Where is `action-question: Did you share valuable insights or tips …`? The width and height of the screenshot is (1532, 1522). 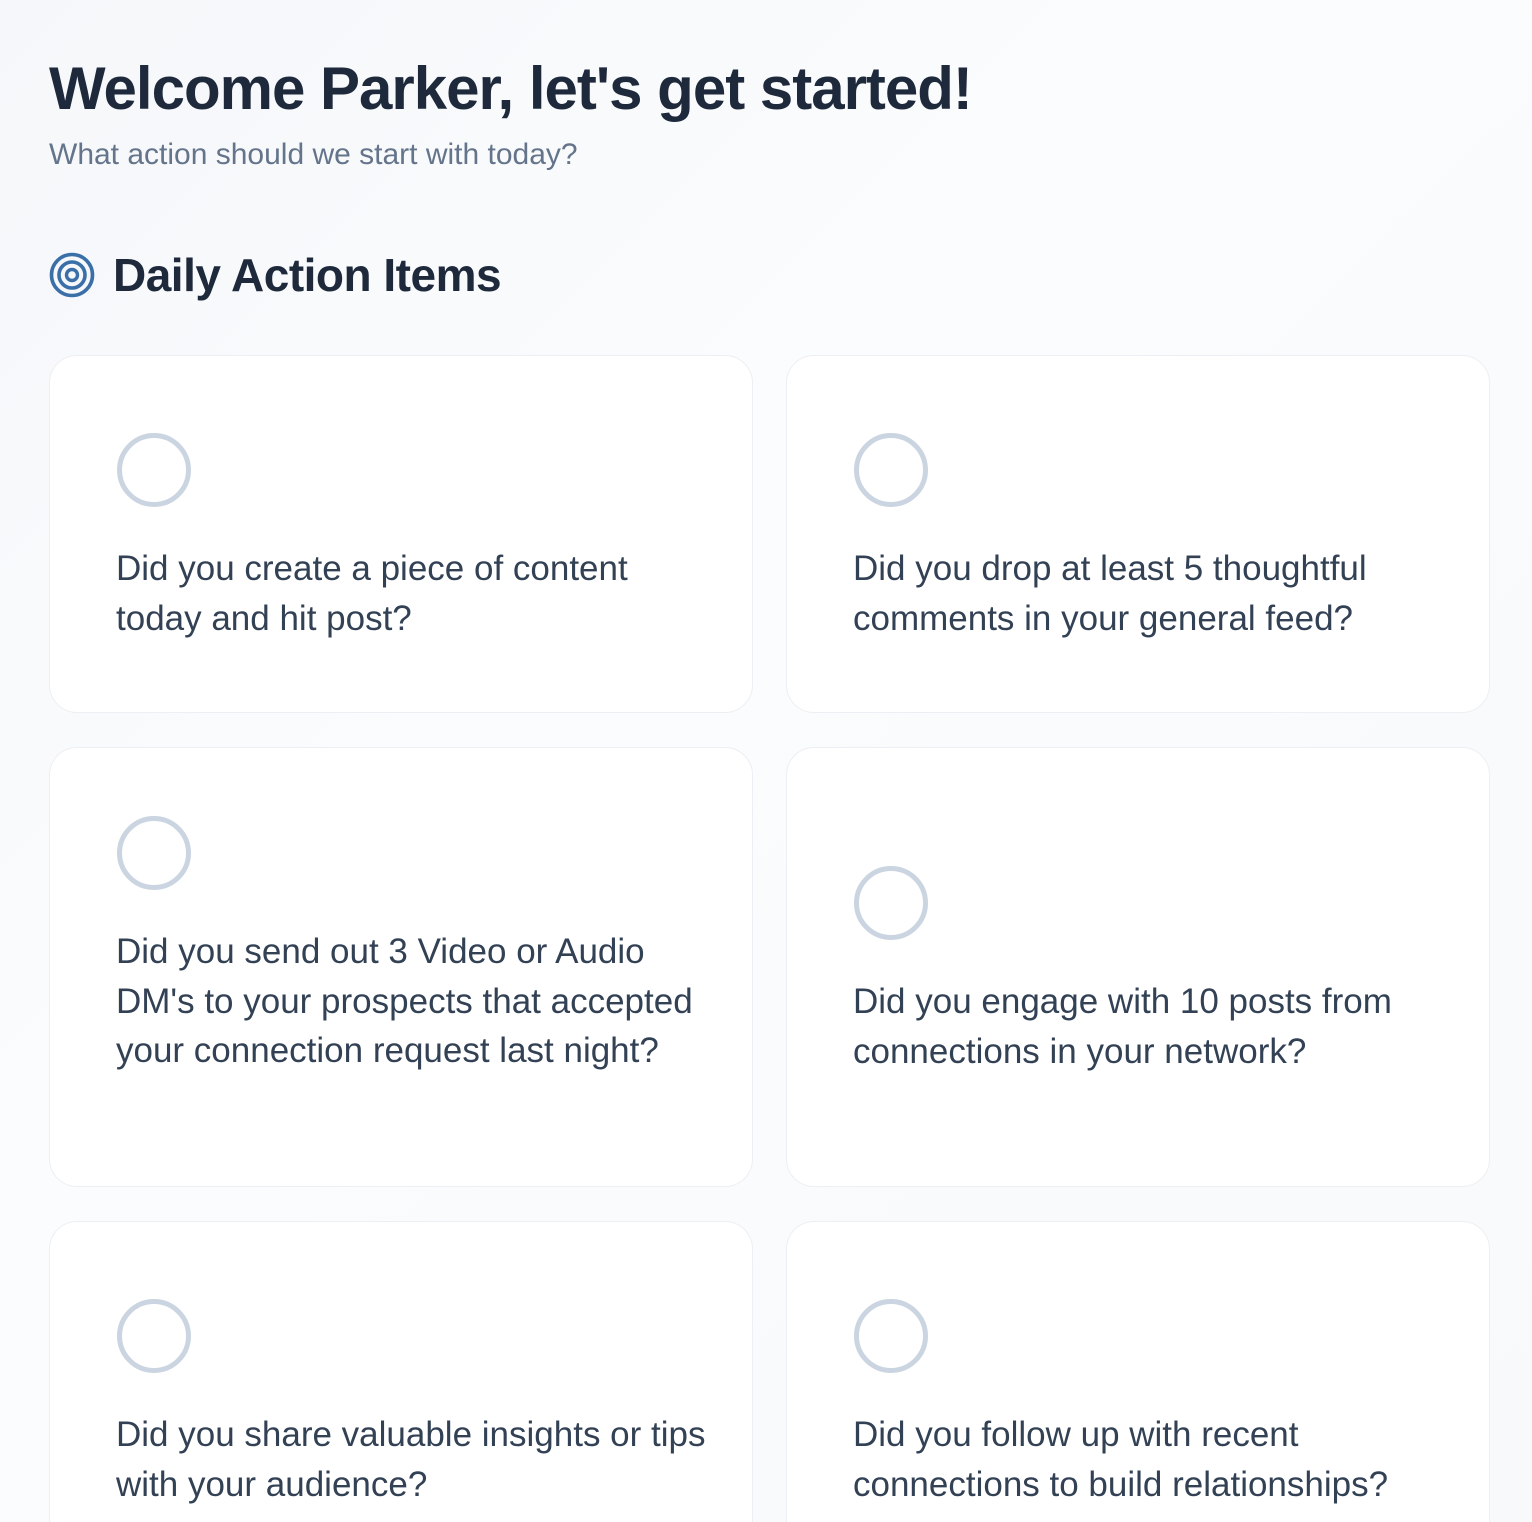
action-question: Did you share valuable insights or tips … is located at coordinates (411, 1459).